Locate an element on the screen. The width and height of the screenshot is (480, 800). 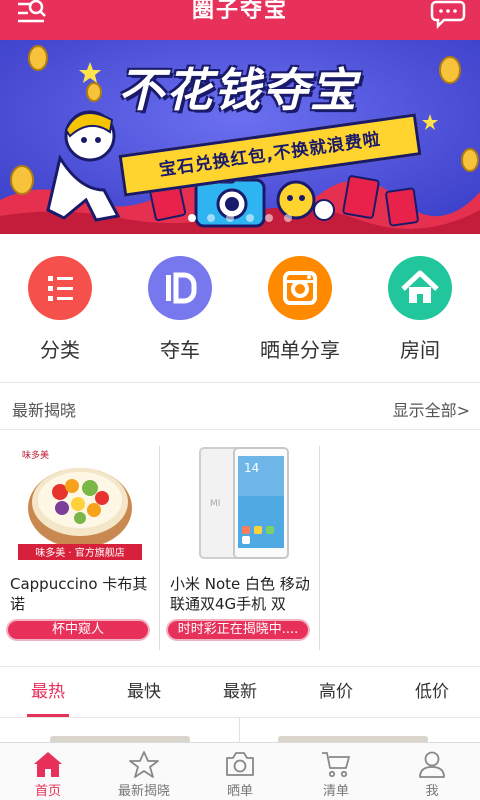
nav-share: 晒单 is located at coordinates (240, 771).